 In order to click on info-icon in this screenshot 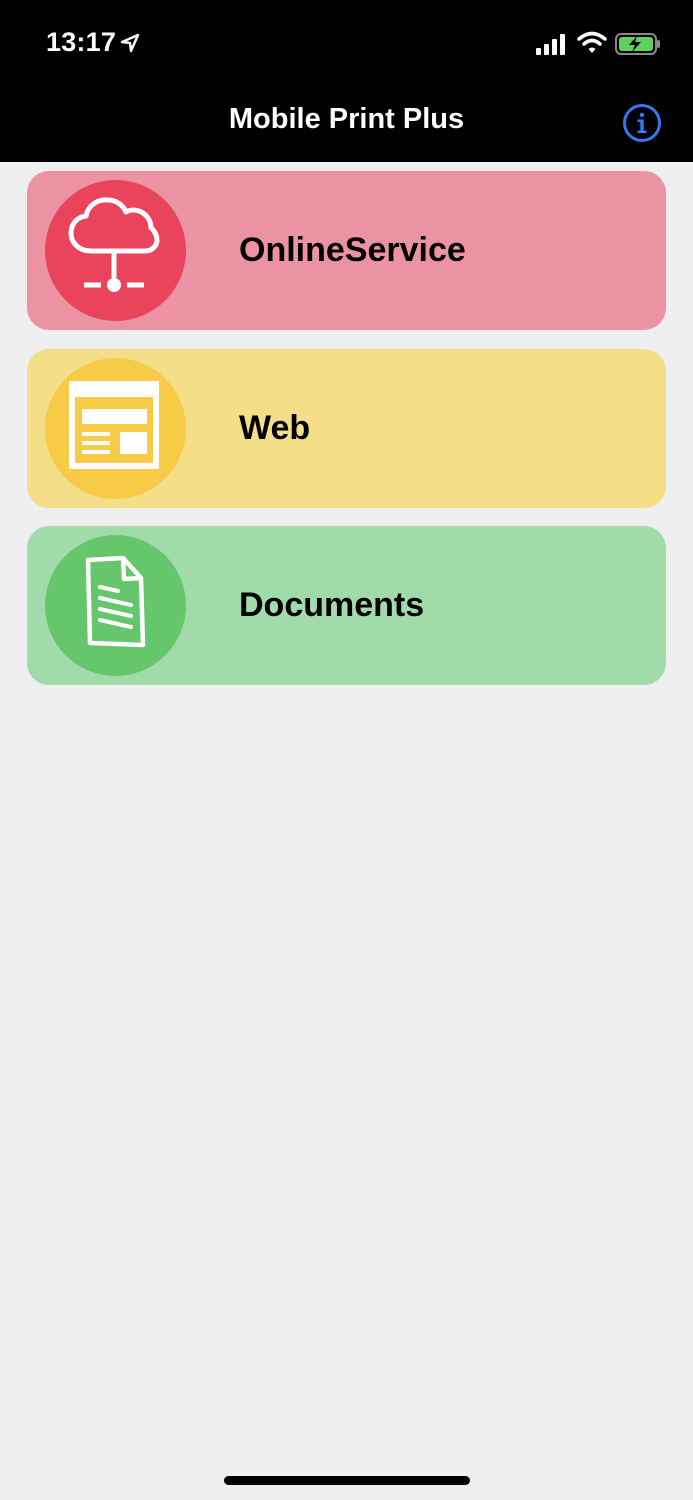, I will do `click(642, 123)`.